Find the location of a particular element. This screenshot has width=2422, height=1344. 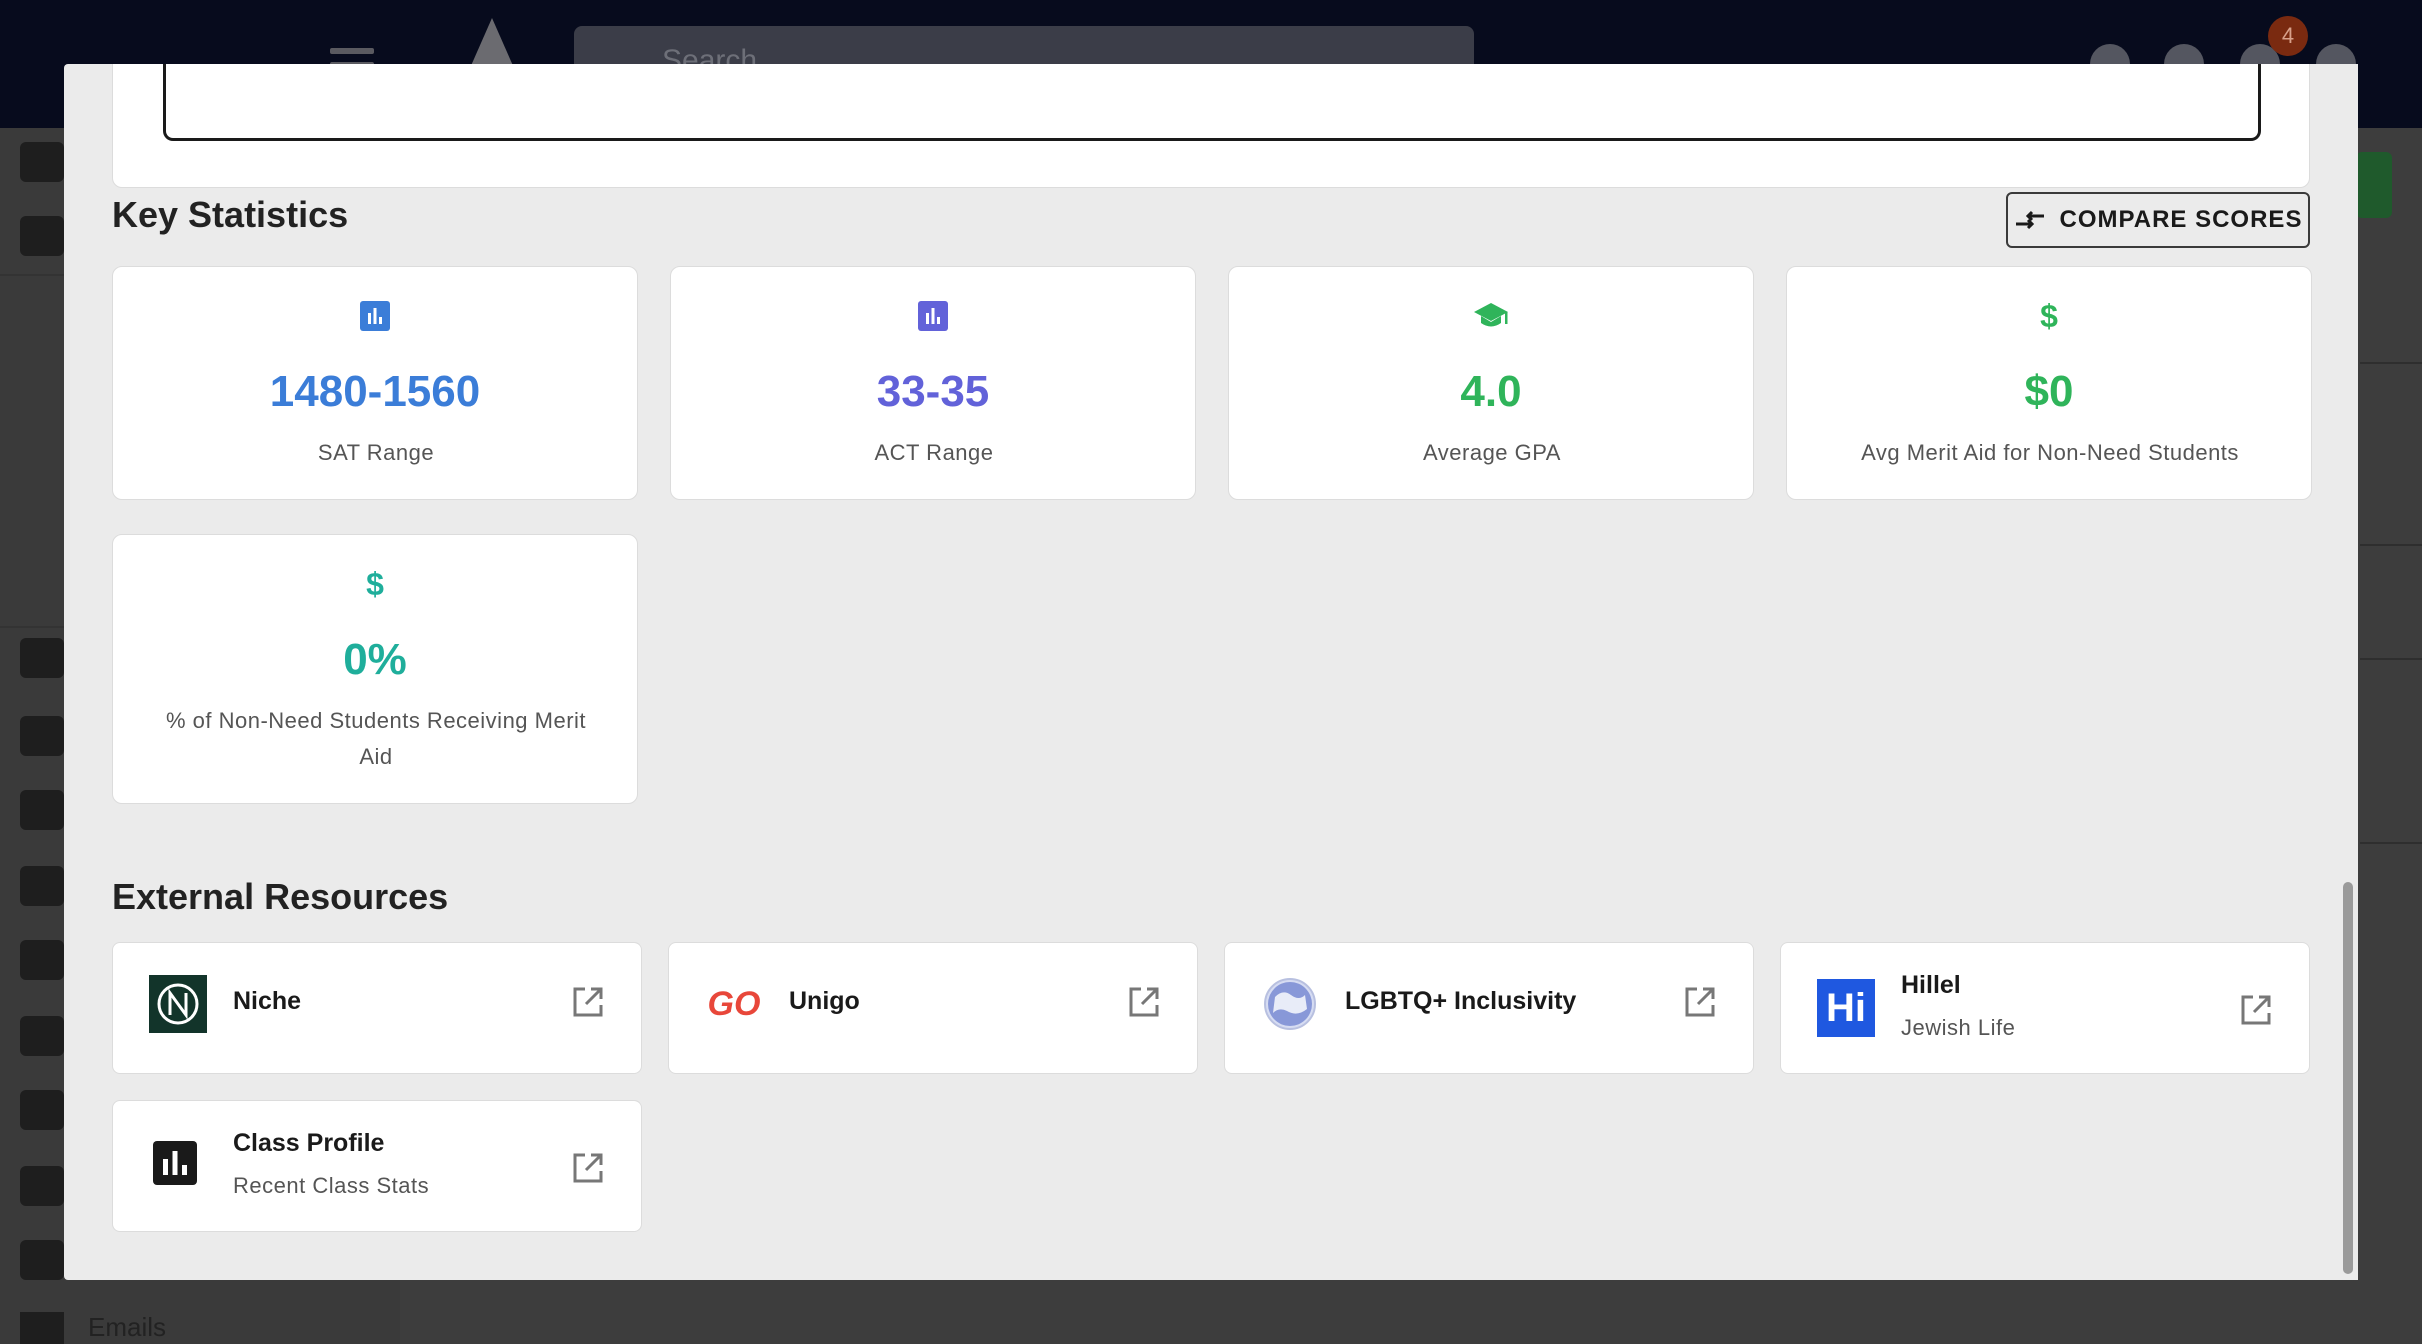

niche-logo is located at coordinates (178, 1004).